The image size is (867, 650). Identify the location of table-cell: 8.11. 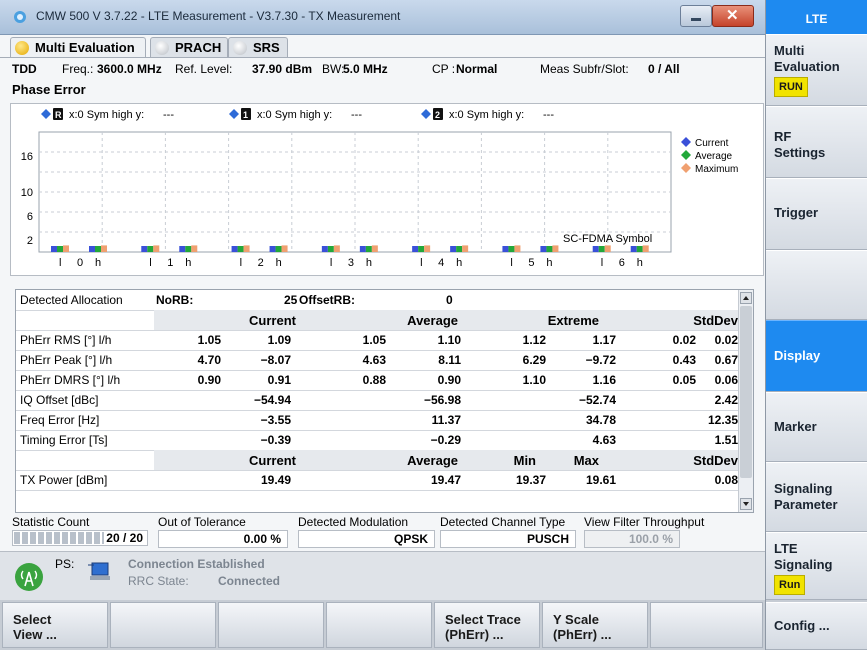
(449, 360).